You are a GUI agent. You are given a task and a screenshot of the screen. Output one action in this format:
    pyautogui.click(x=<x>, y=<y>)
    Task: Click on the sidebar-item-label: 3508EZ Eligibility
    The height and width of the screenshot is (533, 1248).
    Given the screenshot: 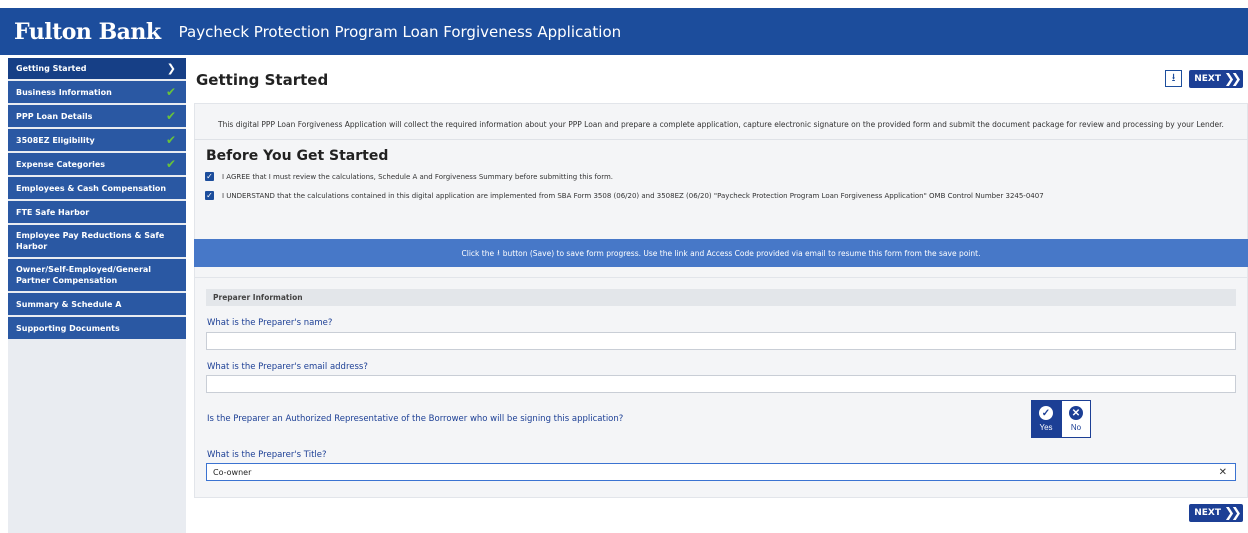 What is the action you would take?
    pyautogui.click(x=55, y=140)
    